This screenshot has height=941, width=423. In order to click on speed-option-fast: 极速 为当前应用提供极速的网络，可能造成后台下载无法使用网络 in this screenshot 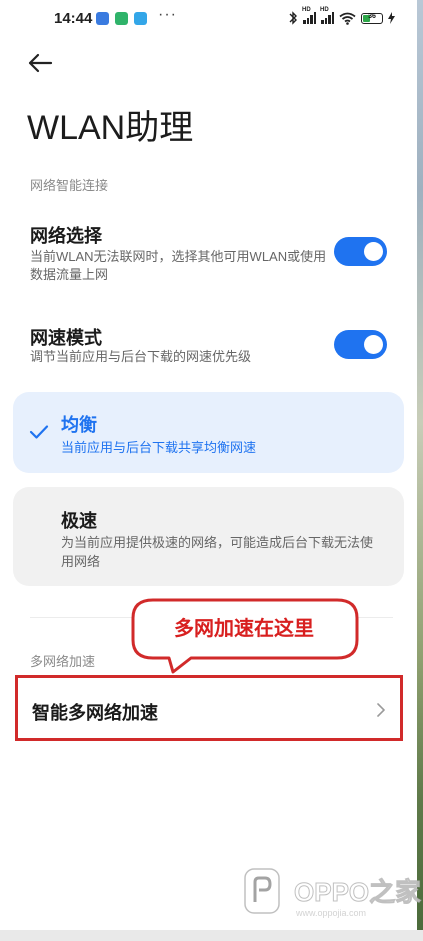, I will do `click(208, 536)`.